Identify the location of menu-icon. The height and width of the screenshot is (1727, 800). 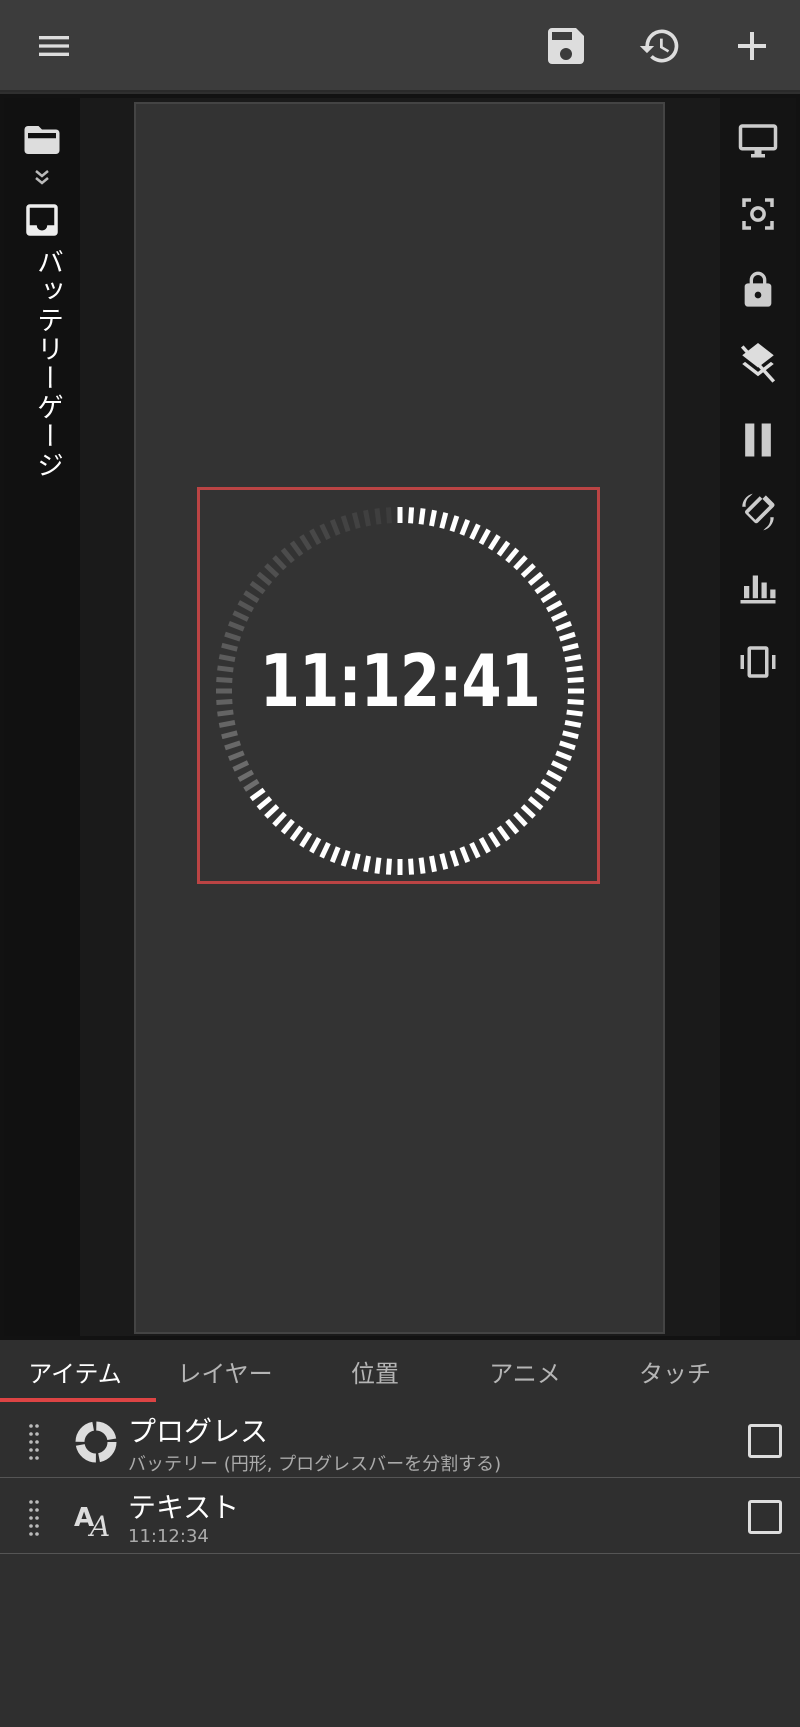
(54, 46).